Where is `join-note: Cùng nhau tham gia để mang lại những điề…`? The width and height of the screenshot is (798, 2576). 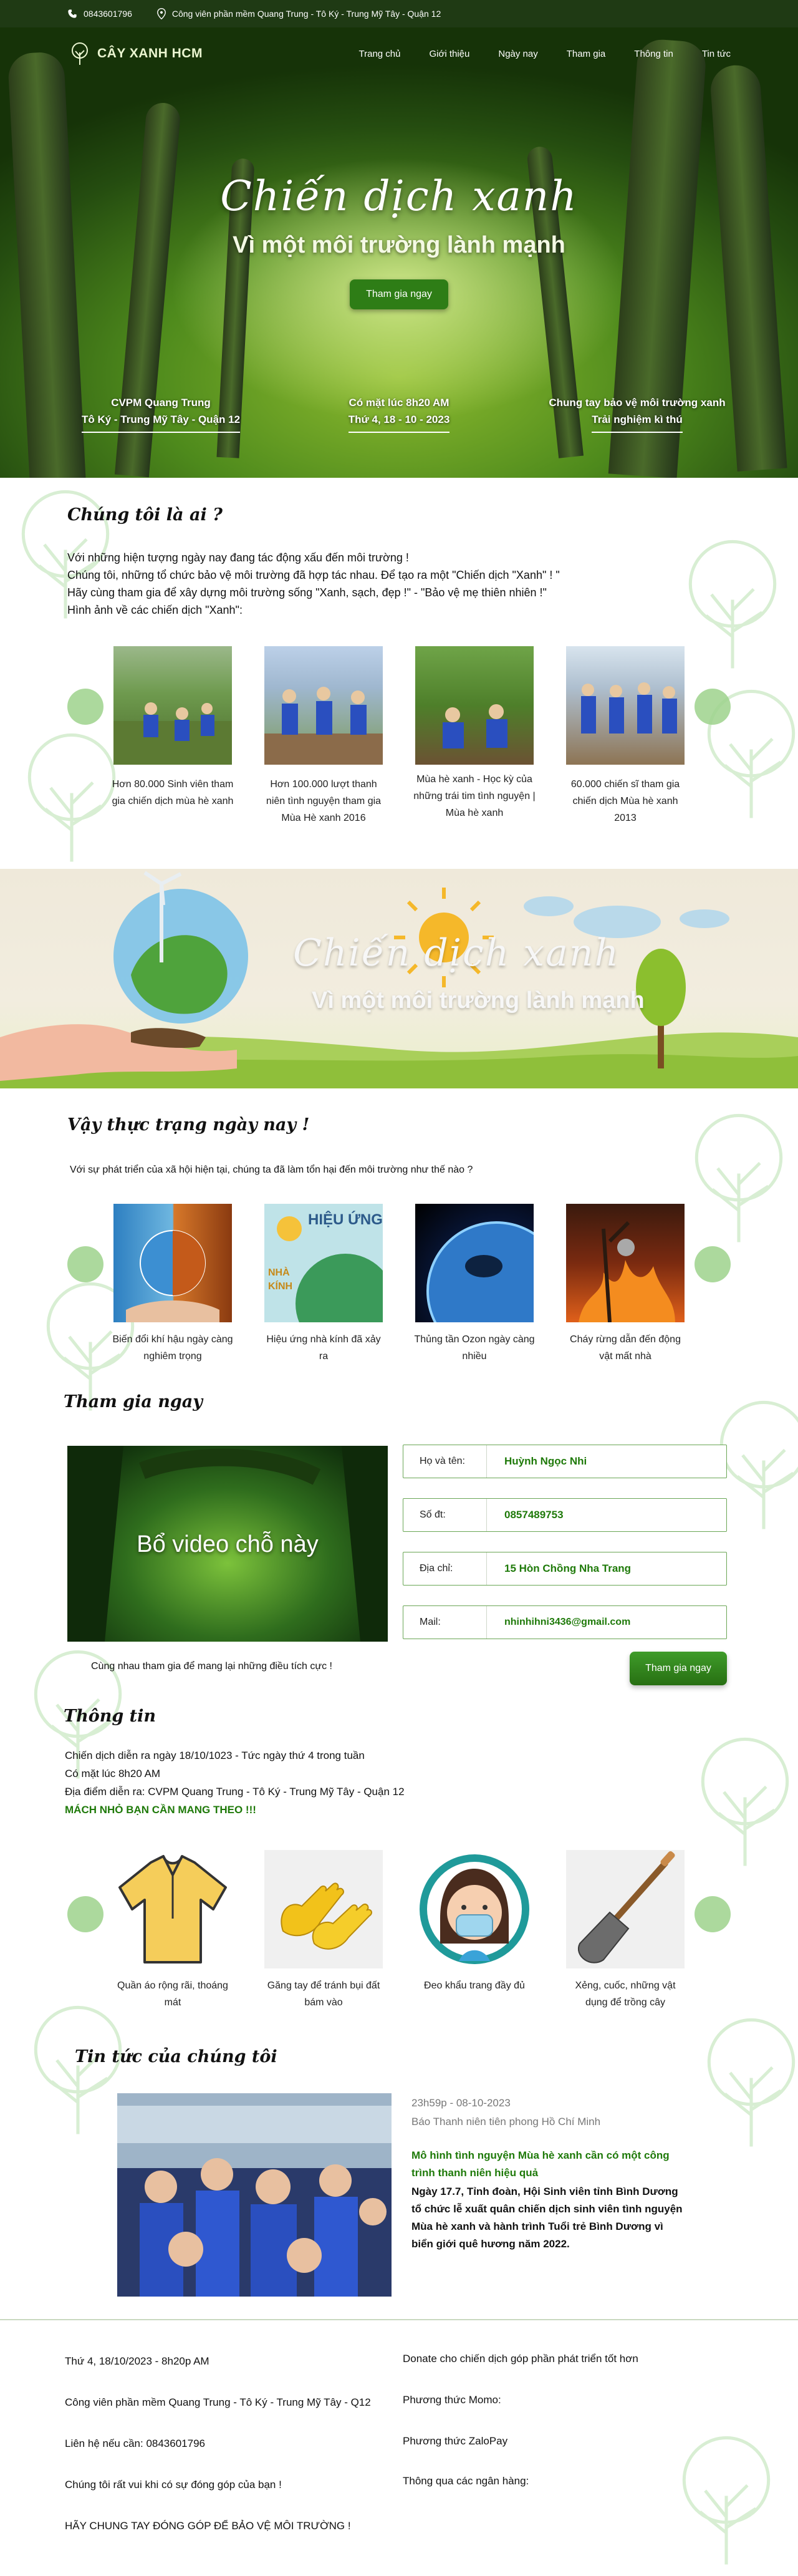
join-note: Cùng nhau tham gia để mang lại những điề… is located at coordinates (211, 1666).